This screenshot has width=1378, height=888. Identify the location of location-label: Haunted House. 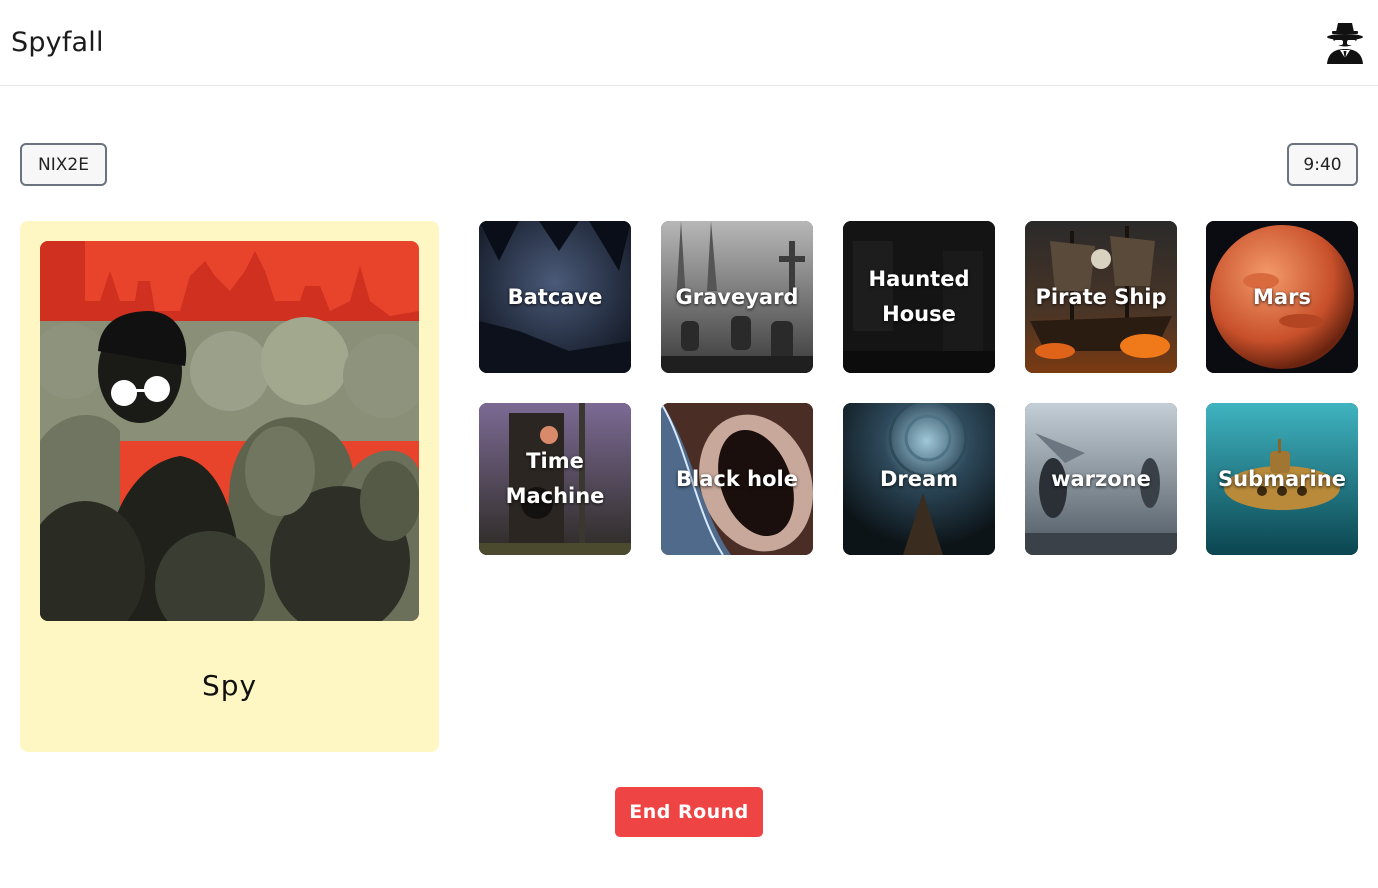
(919, 296).